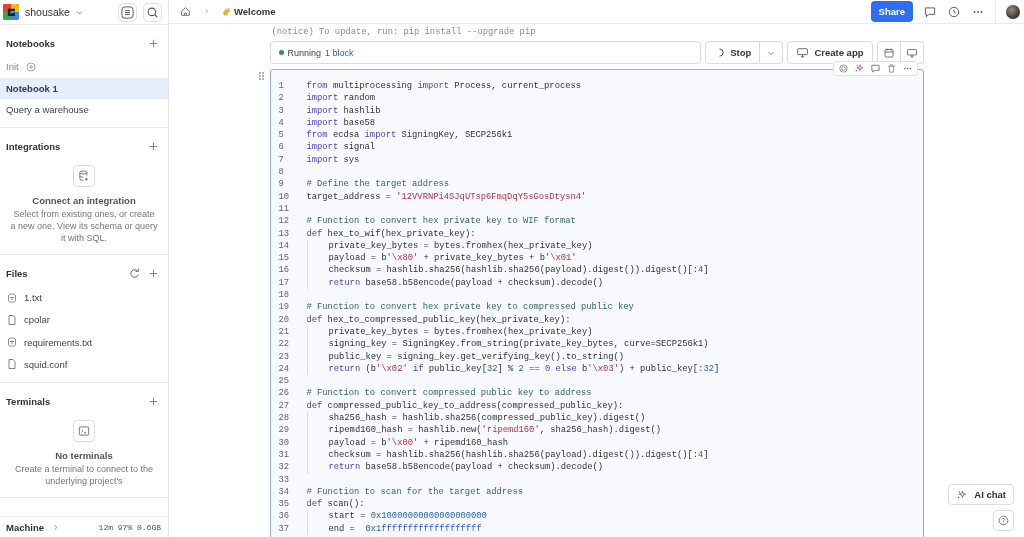 Image resolution: width=1024 pixels, height=537 pixels. Describe the element at coordinates (284, 442) in the screenshot. I see `line-number: 30` at that location.